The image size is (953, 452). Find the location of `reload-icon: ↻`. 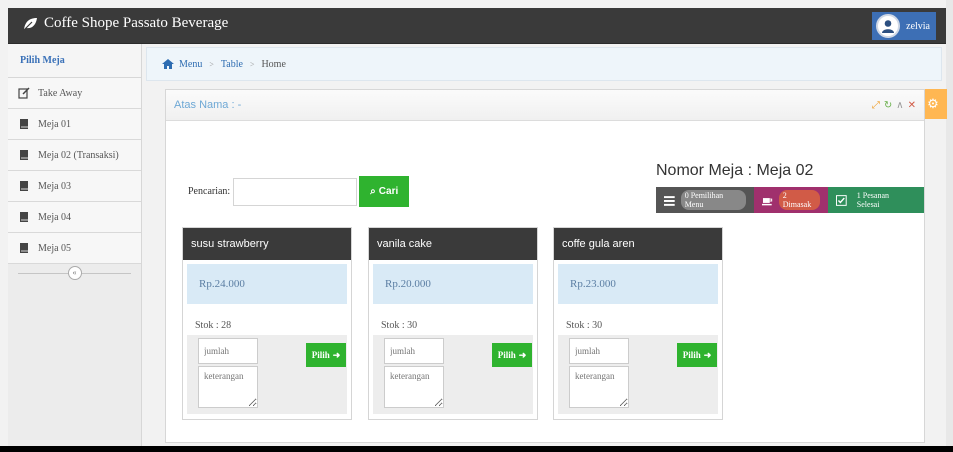

reload-icon: ↻ is located at coordinates (888, 105).